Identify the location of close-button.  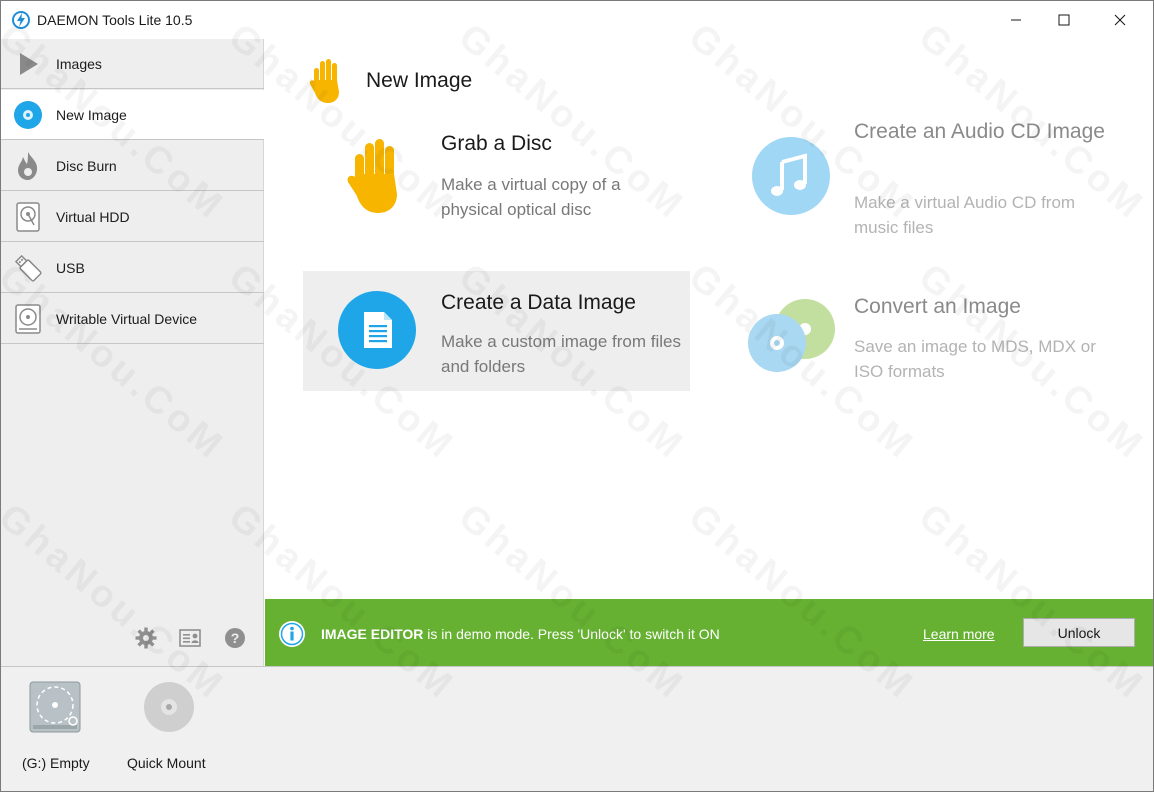
(1120, 20).